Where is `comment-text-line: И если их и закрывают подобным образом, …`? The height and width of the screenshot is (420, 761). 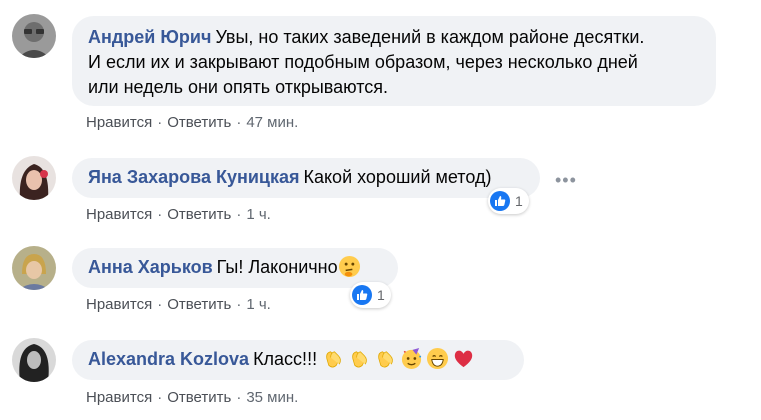
comment-text-line: И если их и закрывают подобным образом, … is located at coordinates (363, 62).